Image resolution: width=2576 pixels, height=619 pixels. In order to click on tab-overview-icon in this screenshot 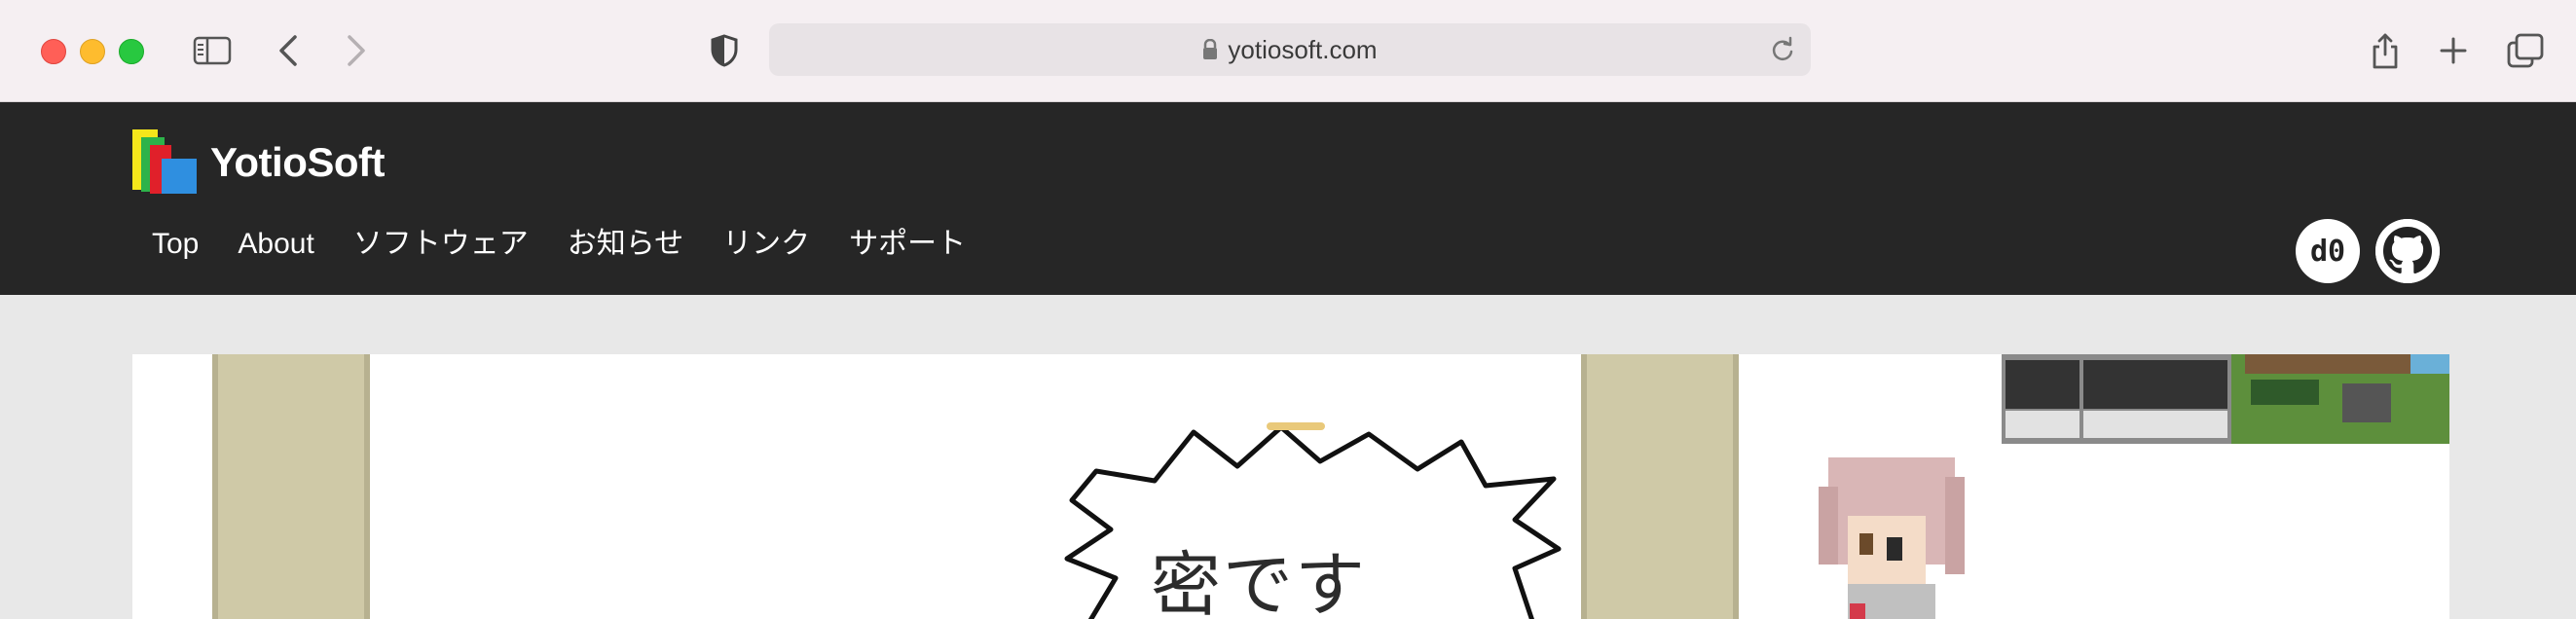, I will do `click(2525, 50)`.